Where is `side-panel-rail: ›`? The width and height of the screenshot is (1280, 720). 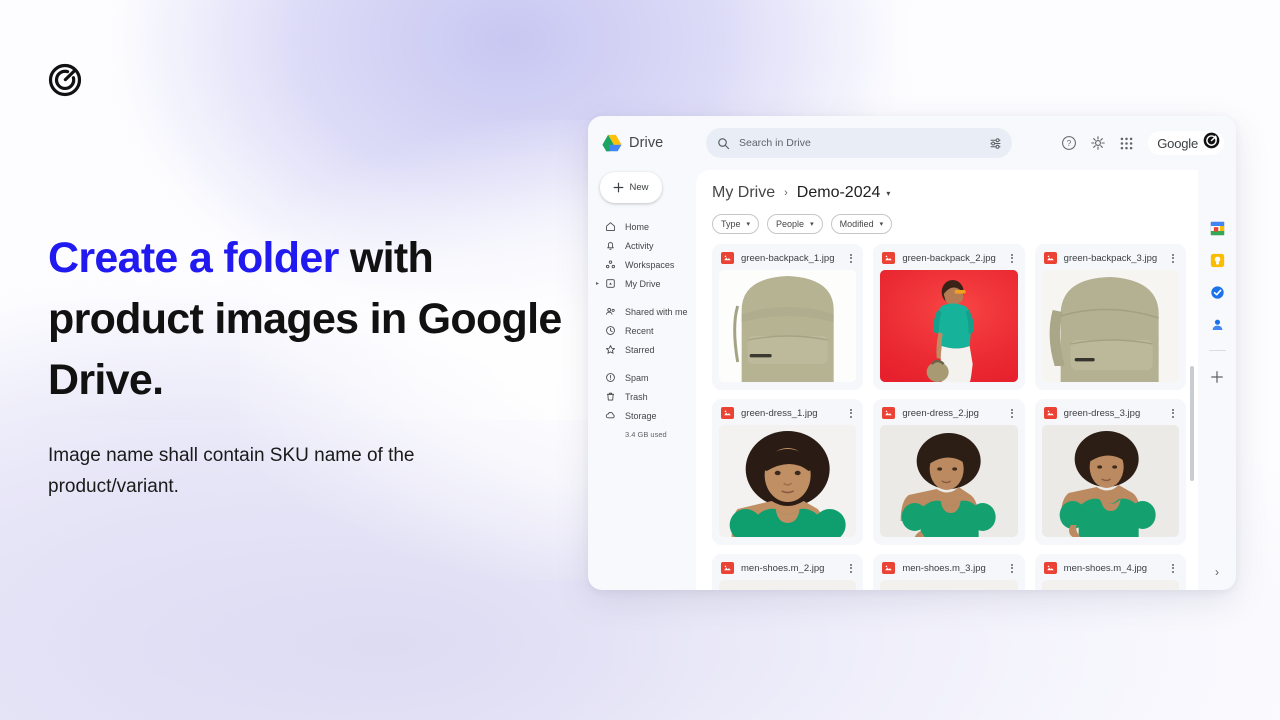
side-panel-rail: › is located at coordinates (1217, 380).